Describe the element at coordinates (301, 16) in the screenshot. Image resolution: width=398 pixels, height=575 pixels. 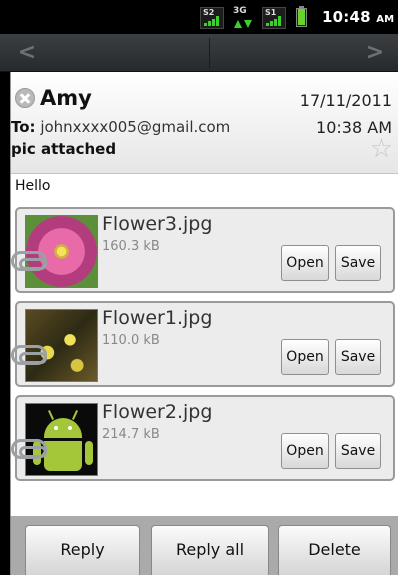
I see `battery-icon` at that location.